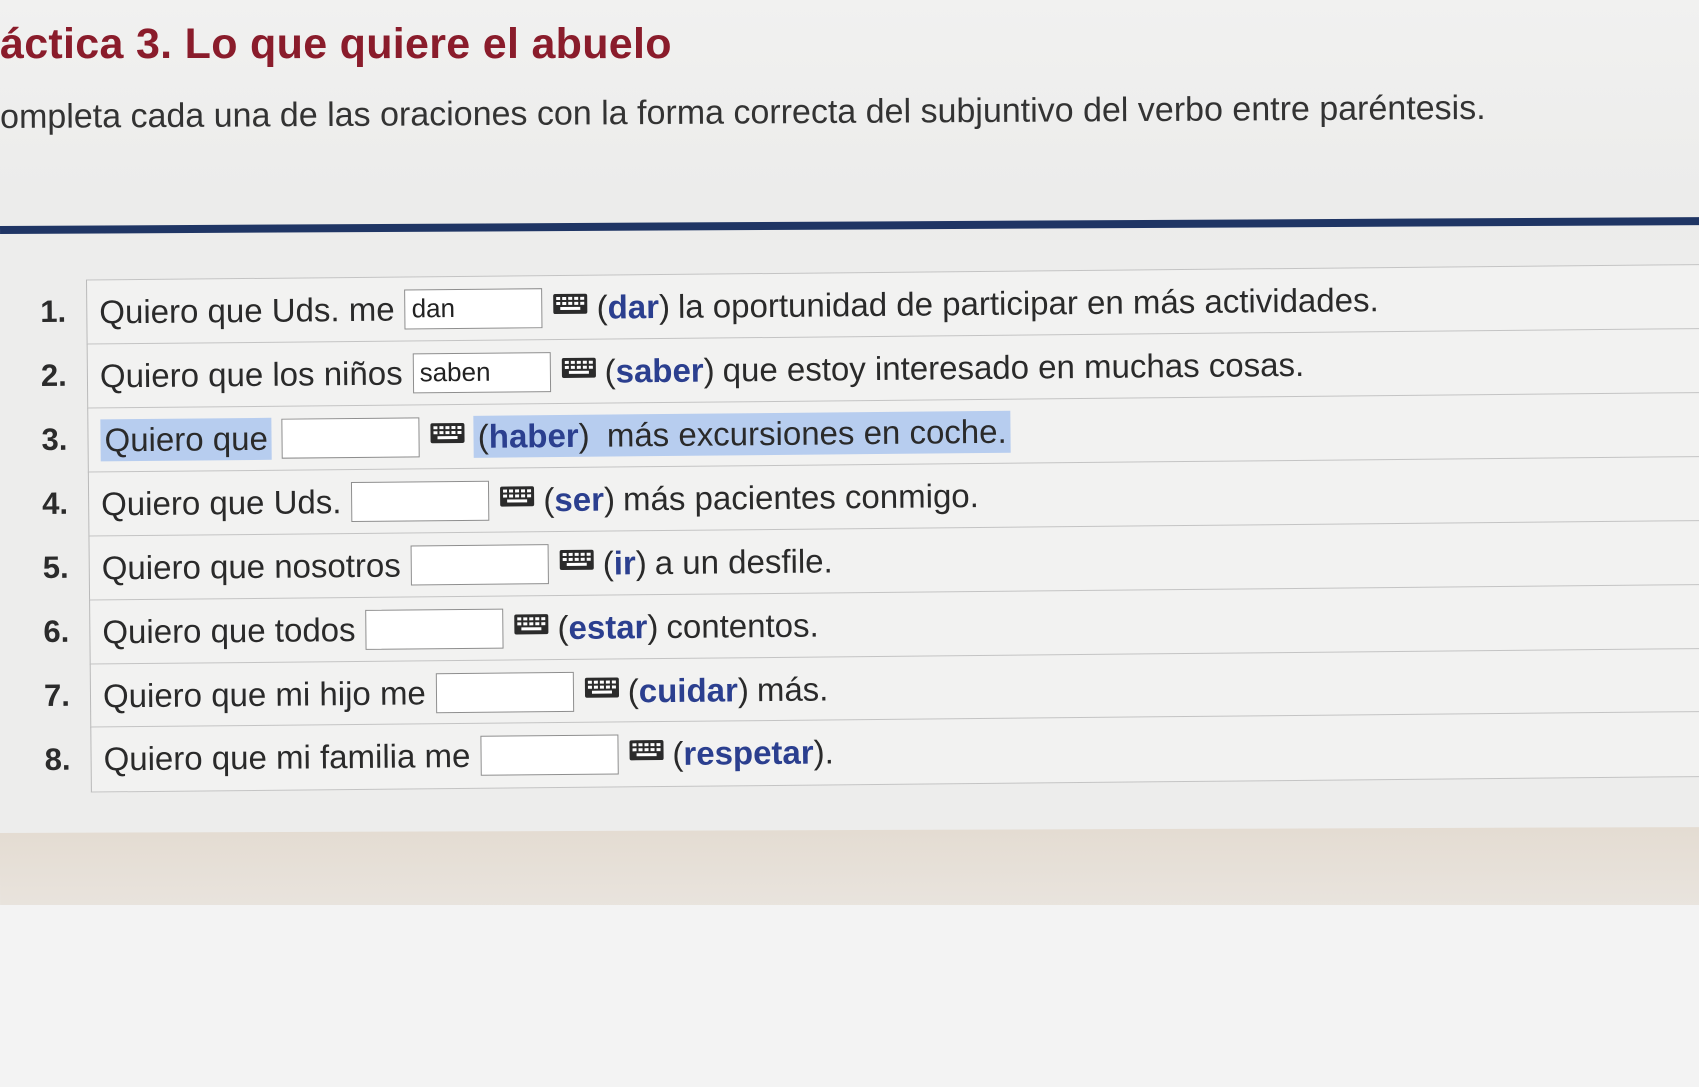 The height and width of the screenshot is (1087, 1699). Describe the element at coordinates (54, 439) in the screenshot. I see `item-number: 3.` at that location.